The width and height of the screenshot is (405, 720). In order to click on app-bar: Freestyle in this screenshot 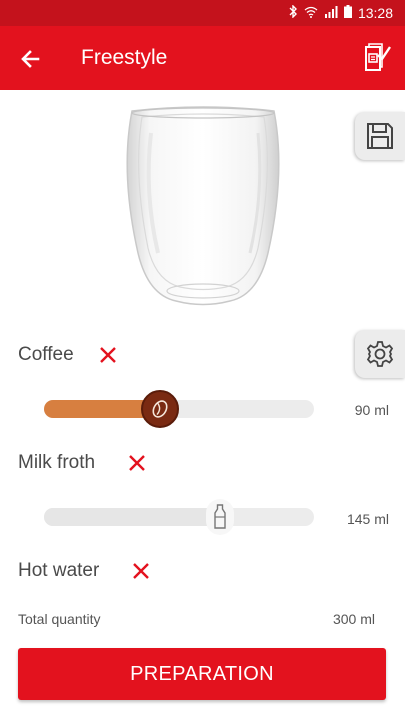, I will do `click(202, 58)`.